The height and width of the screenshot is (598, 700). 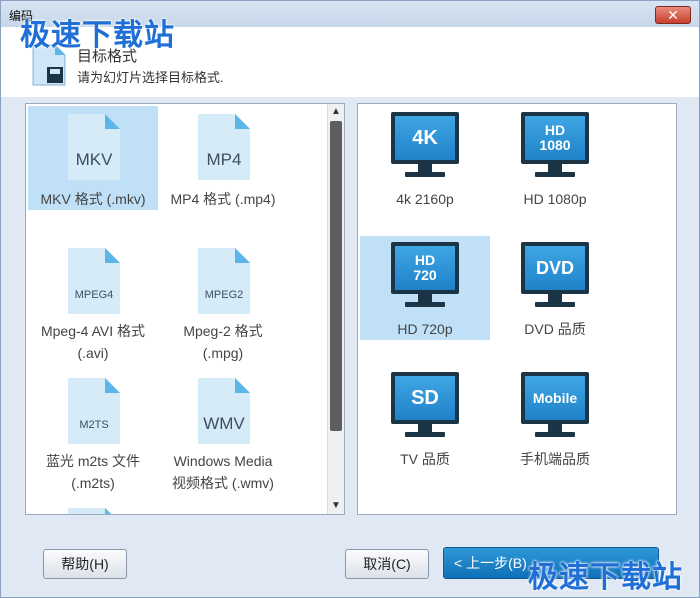 What do you see at coordinates (94, 511) in the screenshot?
I see `file-icon` at bounding box center [94, 511].